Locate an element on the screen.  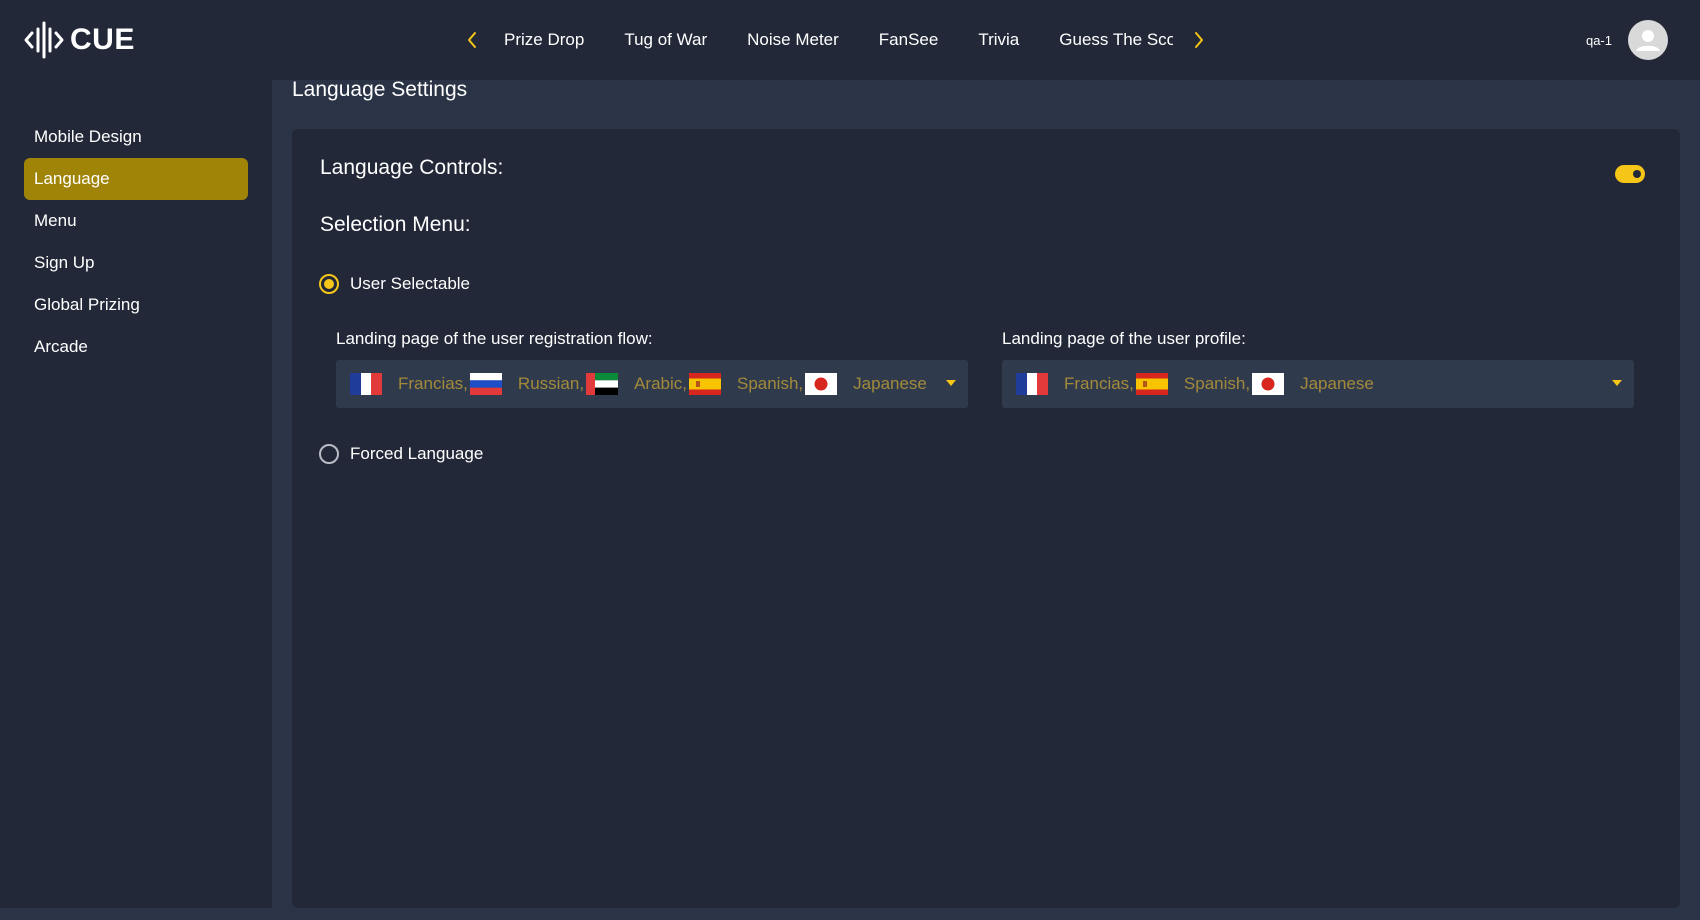
user-selectable-label: User Selectable is located at coordinates (410, 283).